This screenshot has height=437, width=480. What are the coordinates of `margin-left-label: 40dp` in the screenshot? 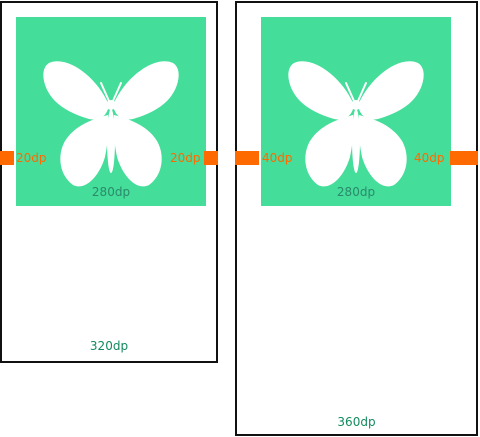 It's located at (277, 158).